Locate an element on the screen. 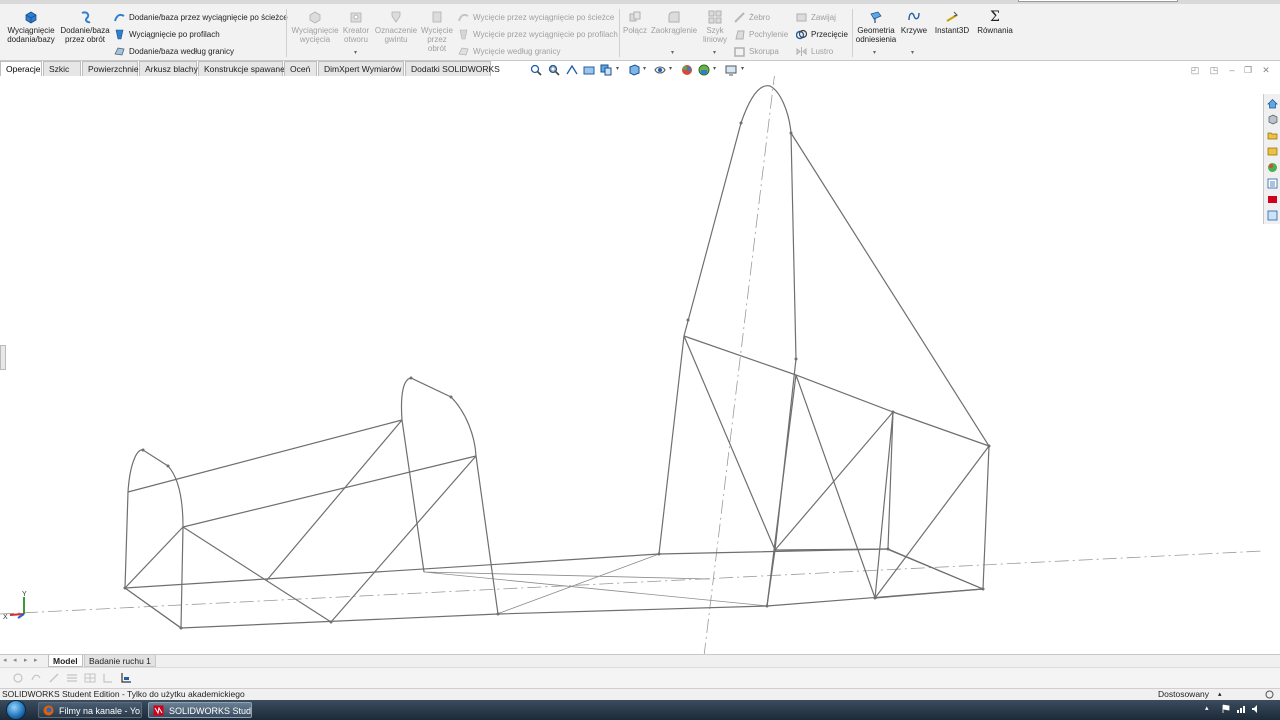 This screenshot has width=1280, height=720. last-tab-arrow-icon: ▸ is located at coordinates (38, 661).